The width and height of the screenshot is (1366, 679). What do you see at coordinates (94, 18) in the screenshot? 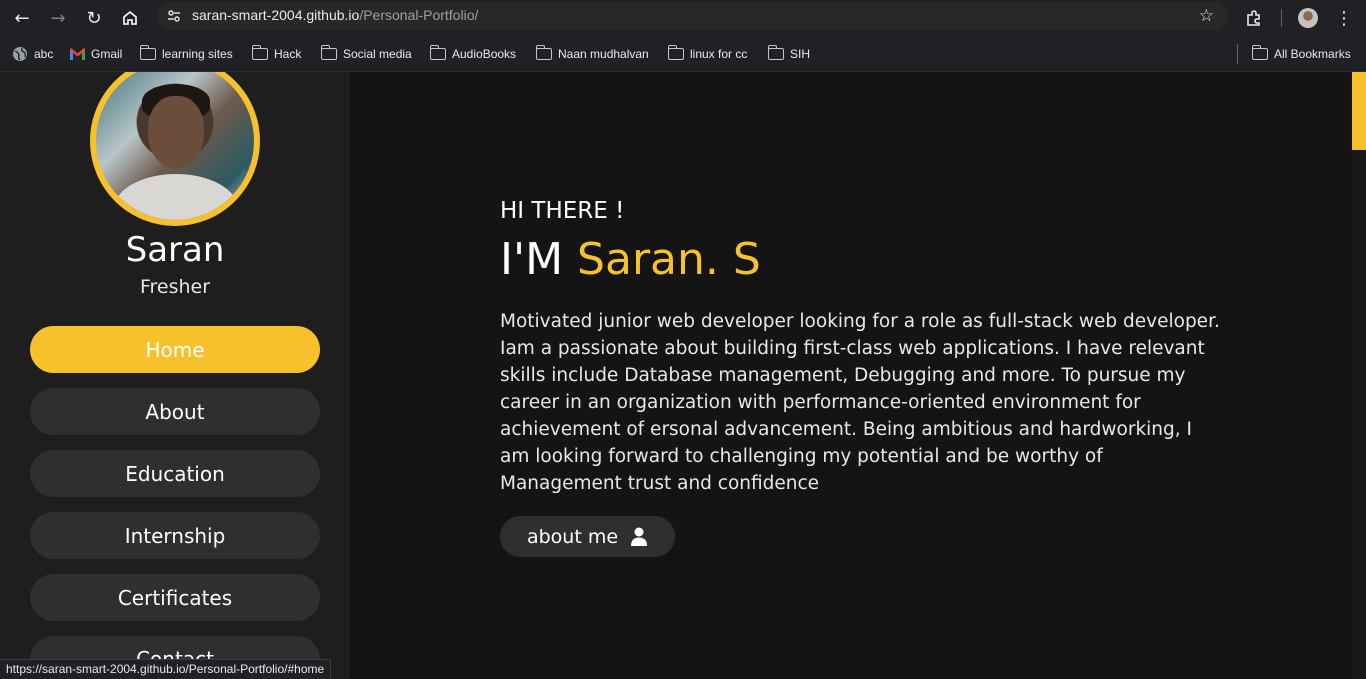
I see `reload-icon: ↻` at bounding box center [94, 18].